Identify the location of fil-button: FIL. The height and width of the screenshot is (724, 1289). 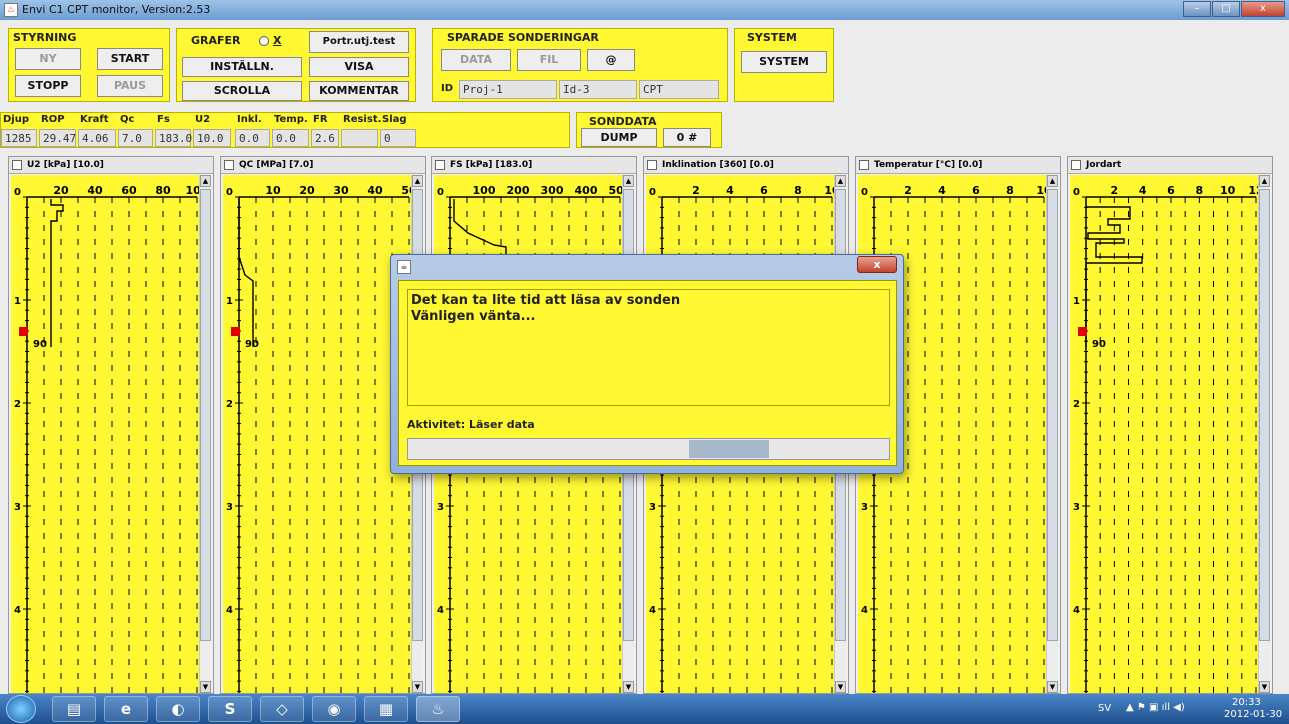
(549, 60).